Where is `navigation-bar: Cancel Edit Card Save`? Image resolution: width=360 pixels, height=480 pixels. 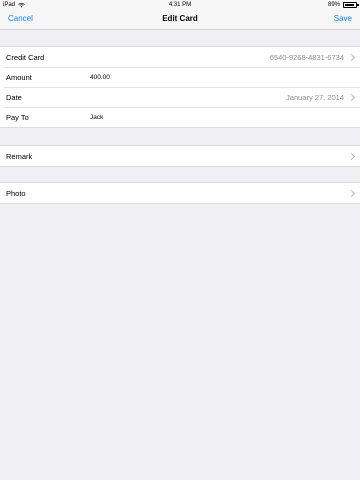
navigation-bar: Cancel Edit Card Save is located at coordinates (180, 20).